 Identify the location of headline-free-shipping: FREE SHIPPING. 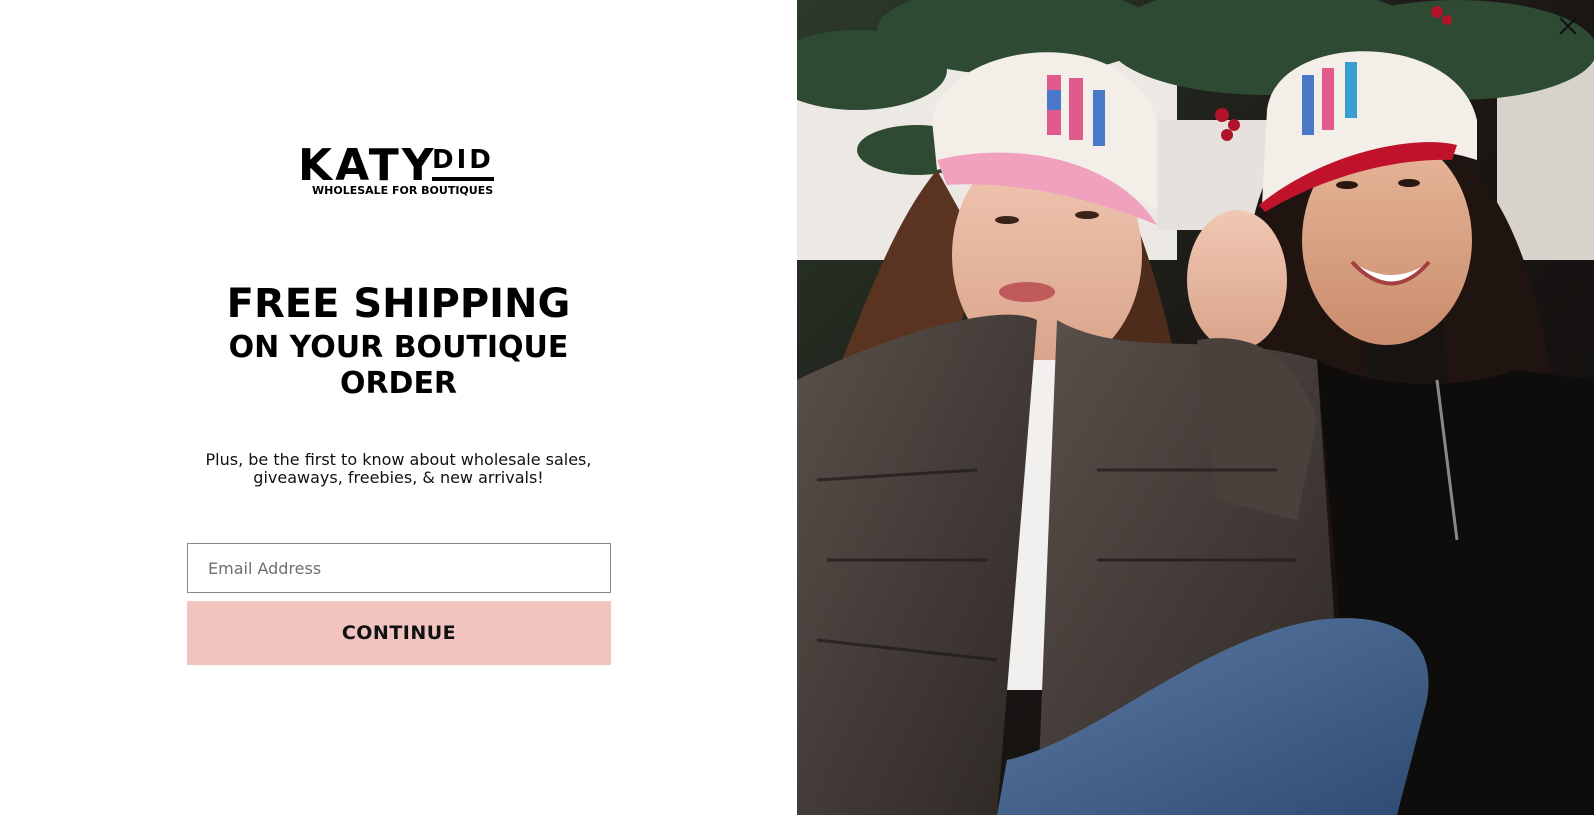
(398, 304).